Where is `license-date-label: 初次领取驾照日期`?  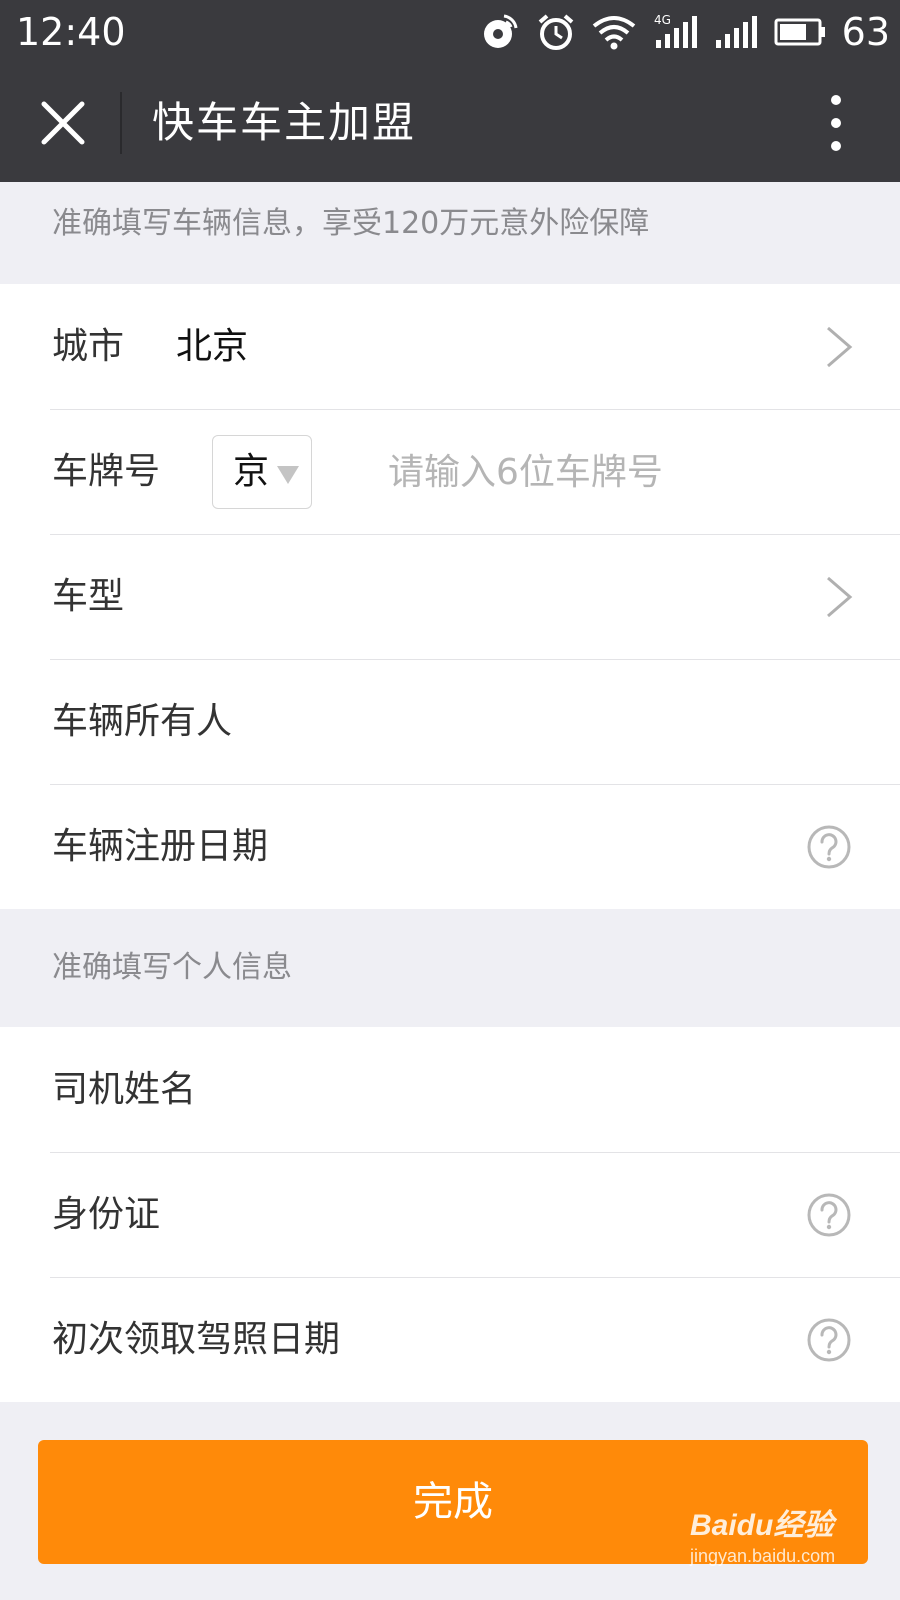 license-date-label: 初次领取驾照日期 is located at coordinates (196, 1339).